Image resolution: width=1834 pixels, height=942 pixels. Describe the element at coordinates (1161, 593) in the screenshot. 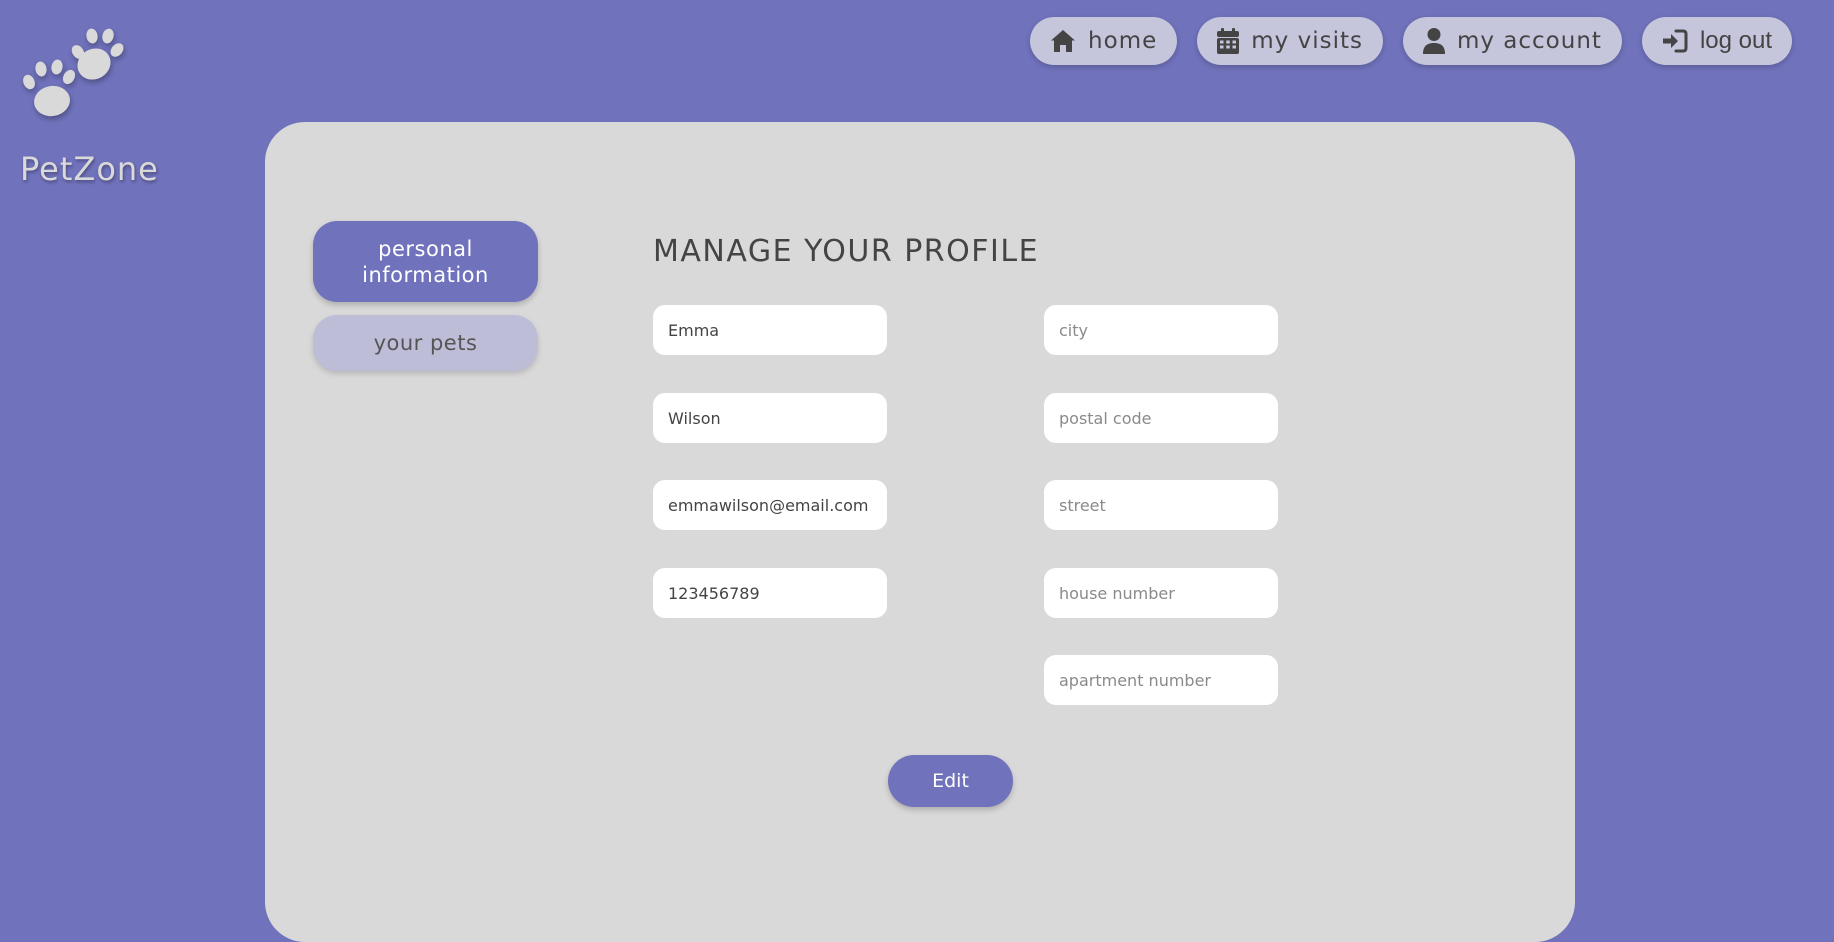

I see `house-number-field` at that location.